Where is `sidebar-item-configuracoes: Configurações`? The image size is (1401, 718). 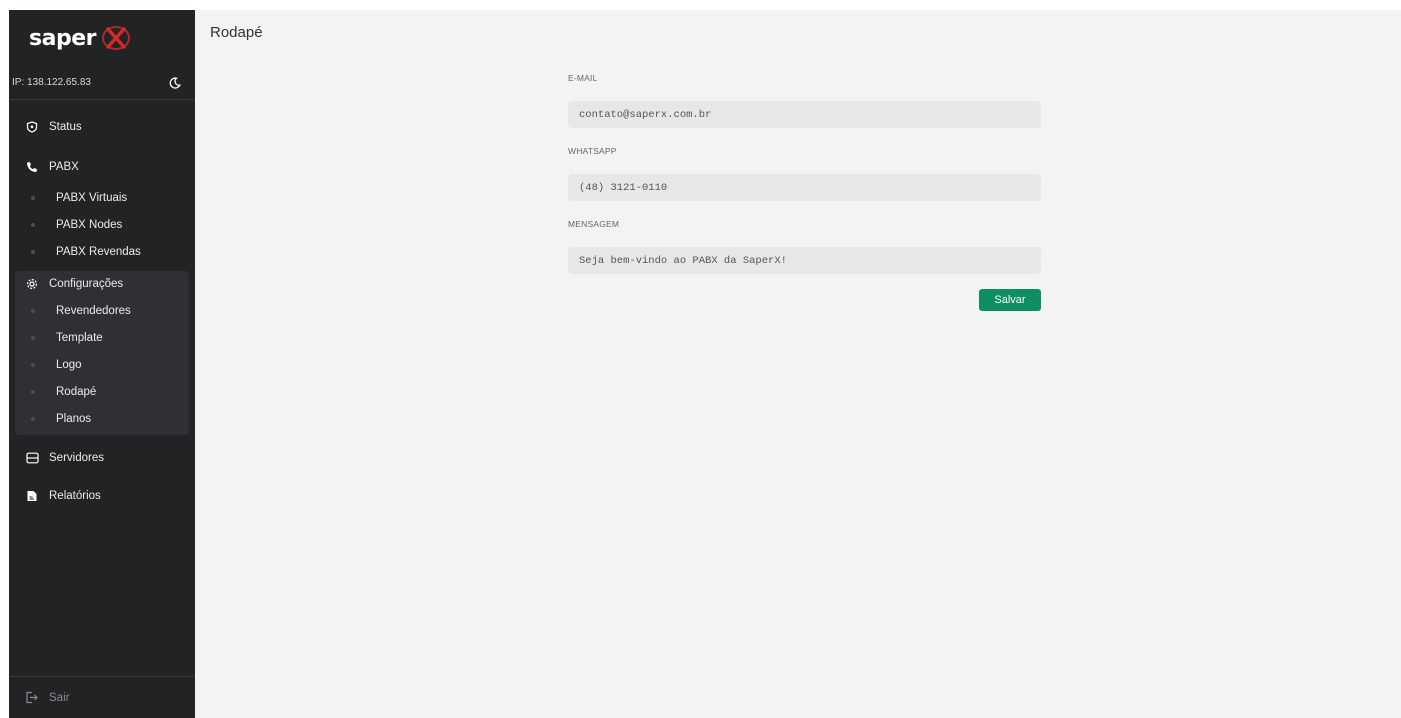 sidebar-item-configuracoes: Configurações is located at coordinates (102, 284).